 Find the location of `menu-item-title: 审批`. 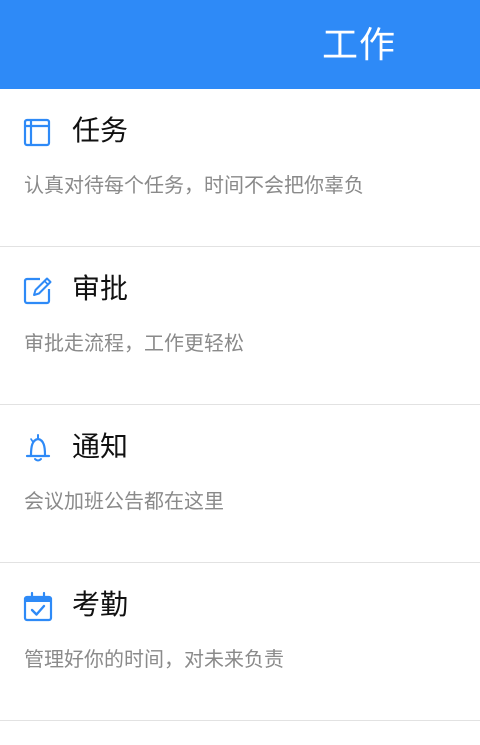

menu-item-title: 审批 is located at coordinates (100, 288).